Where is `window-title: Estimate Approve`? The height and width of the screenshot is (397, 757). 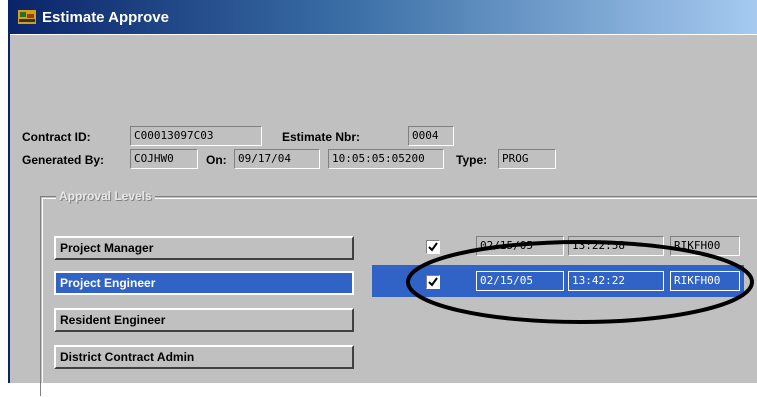 window-title: Estimate Approve is located at coordinates (105, 17).